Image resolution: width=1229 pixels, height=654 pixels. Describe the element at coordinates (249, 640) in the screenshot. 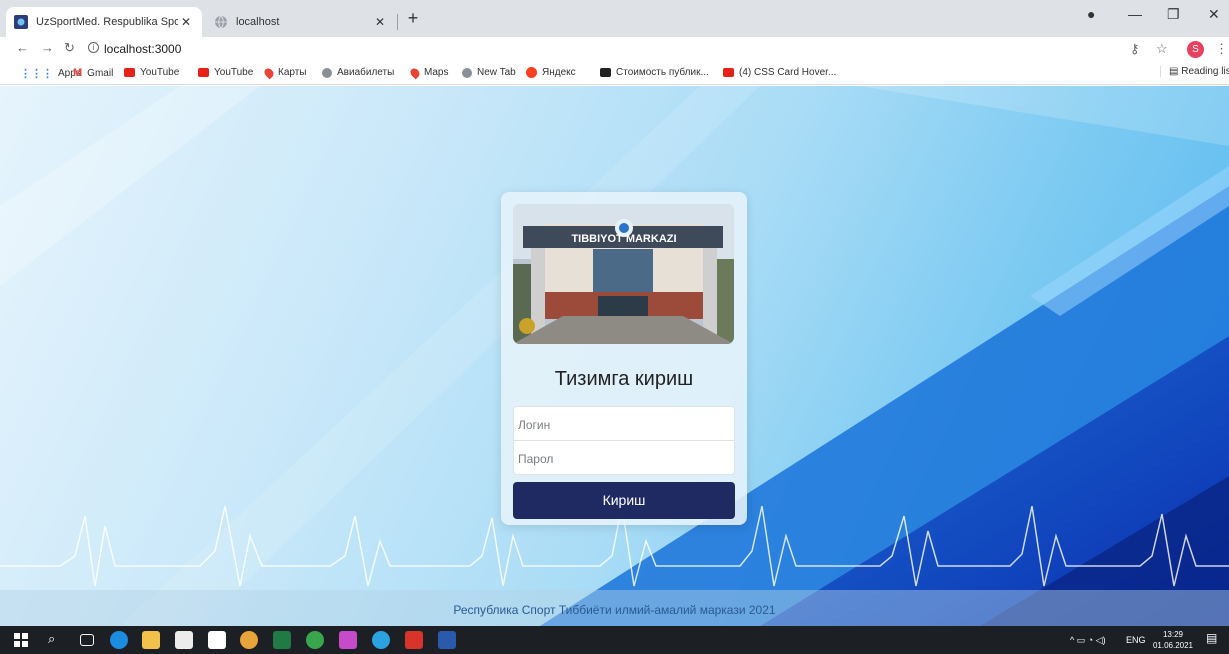

I see `chrome-icon` at that location.